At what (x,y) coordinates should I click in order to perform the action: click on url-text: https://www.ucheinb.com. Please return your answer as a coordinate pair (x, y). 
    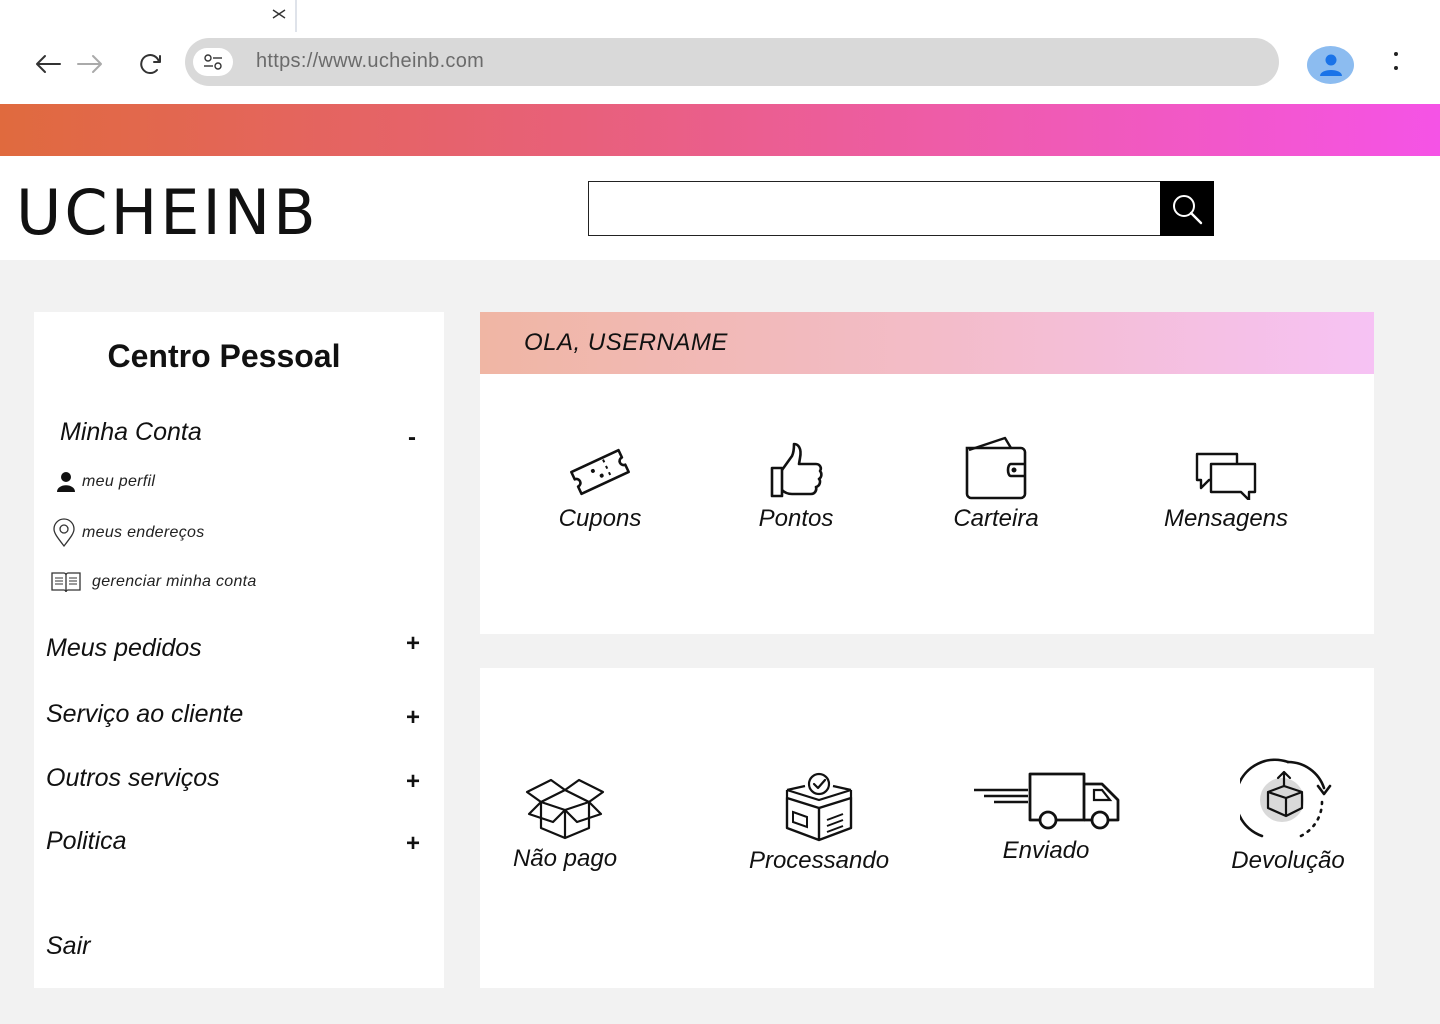
    Looking at the image, I should click on (370, 61).